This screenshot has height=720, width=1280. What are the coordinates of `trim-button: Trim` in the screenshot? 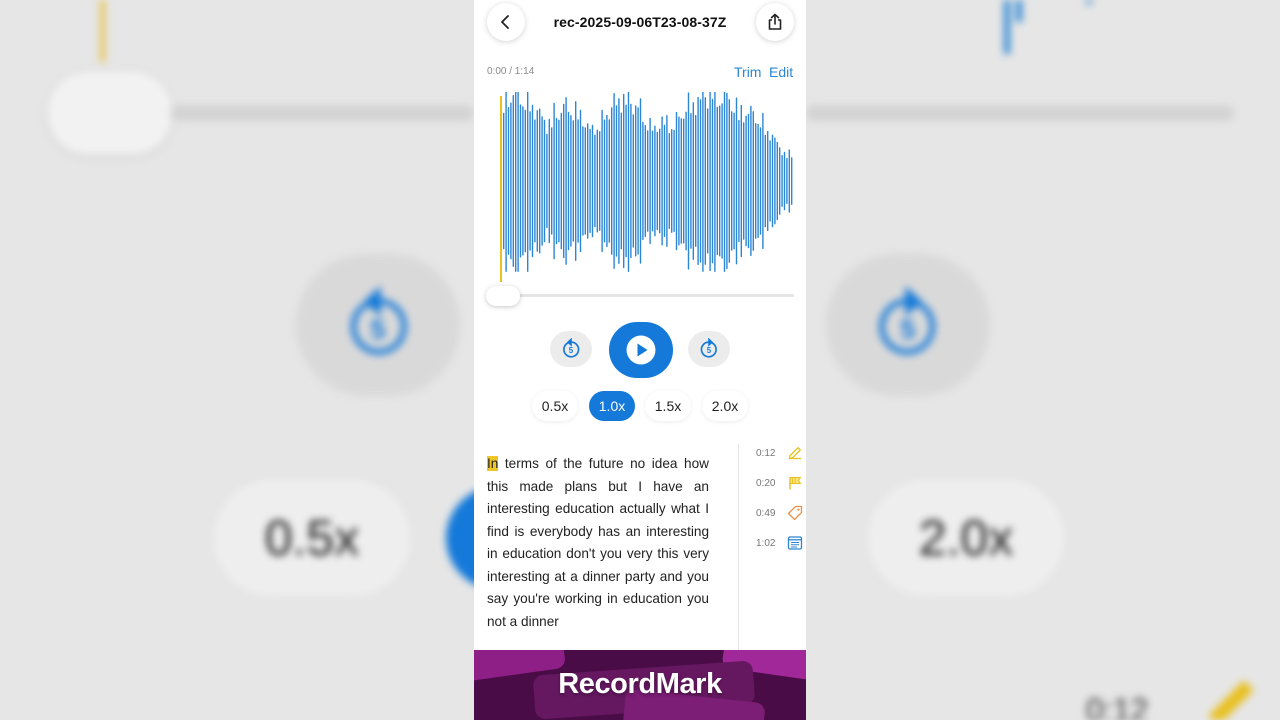 It's located at (747, 72).